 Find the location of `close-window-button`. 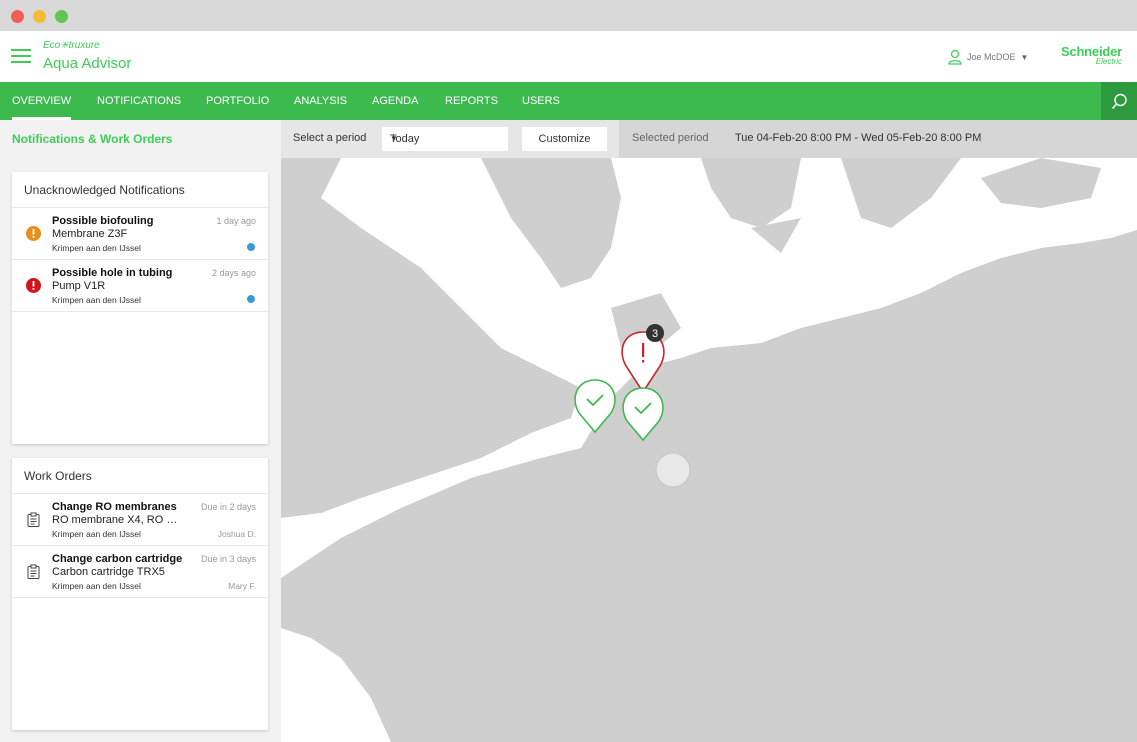

close-window-button is located at coordinates (17, 16).